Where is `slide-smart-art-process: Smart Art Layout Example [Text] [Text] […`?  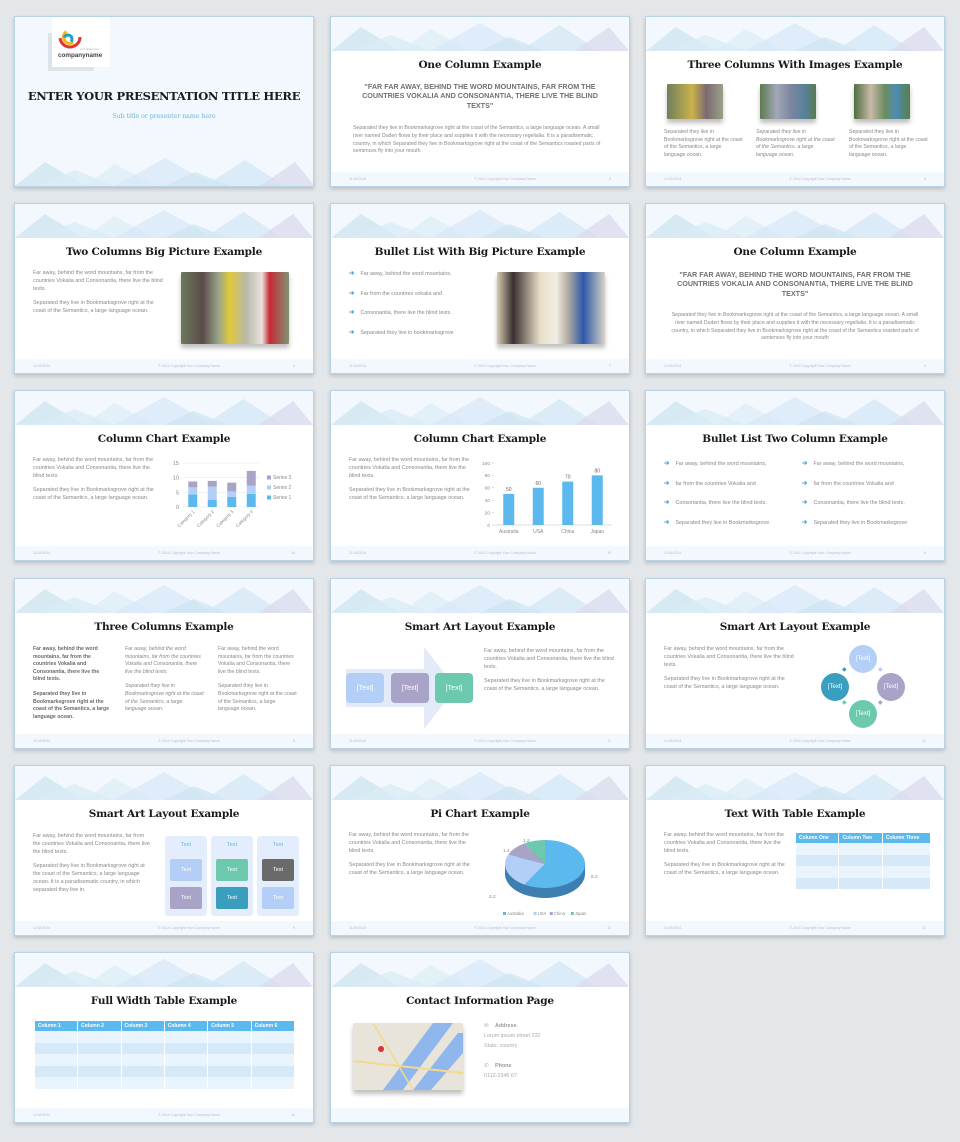
slide-smart-art-process: Smart Art Layout Example [Text] [Text] [… is located at coordinates (480, 663).